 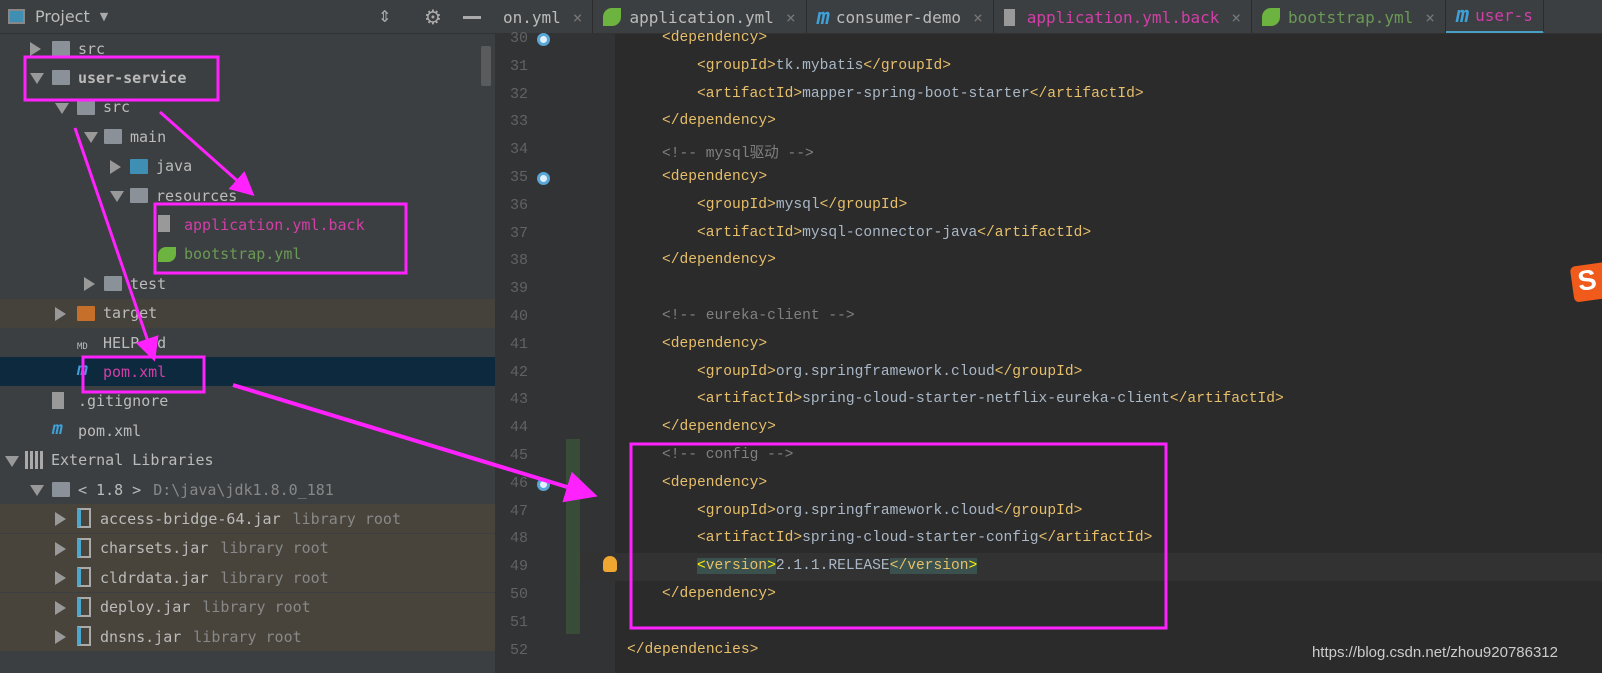 I want to click on annotation-box-pom, so click(x=143, y=374).